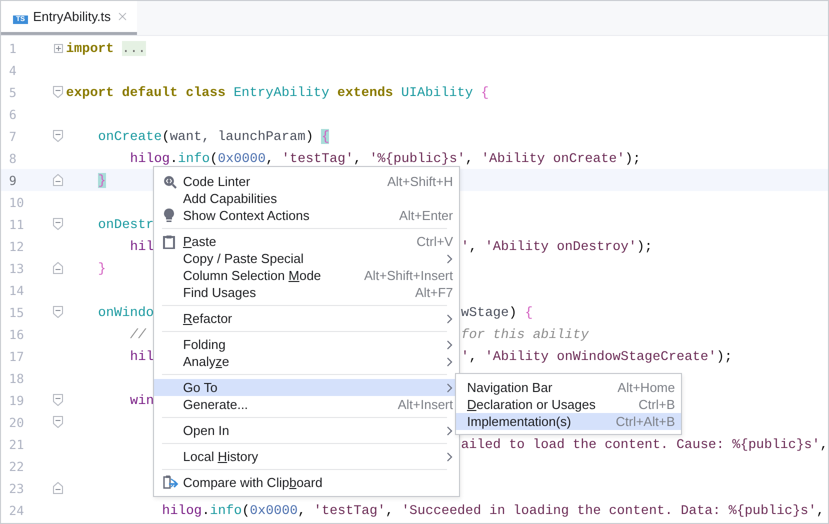  What do you see at coordinates (557, 246) in the screenshot?
I see `code-line: ', 'Ability onDestroy');` at bounding box center [557, 246].